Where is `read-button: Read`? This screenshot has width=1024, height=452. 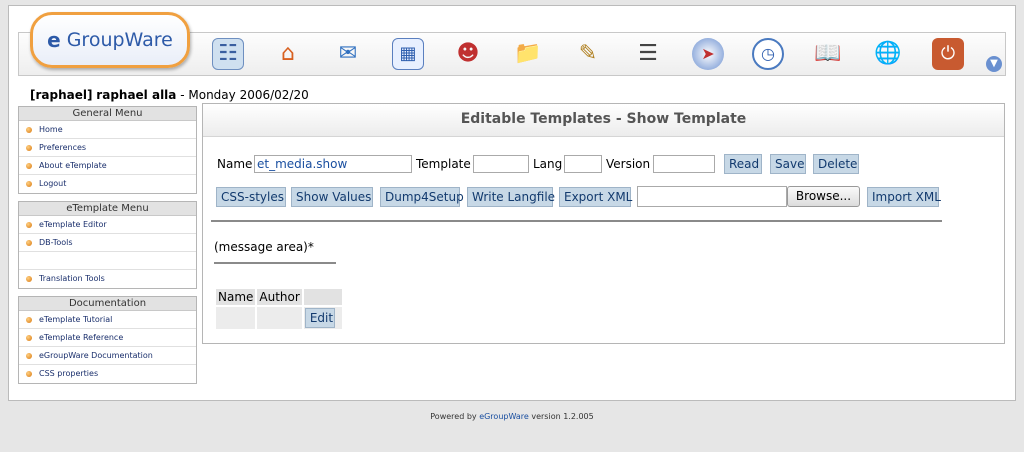
read-button: Read is located at coordinates (743, 164).